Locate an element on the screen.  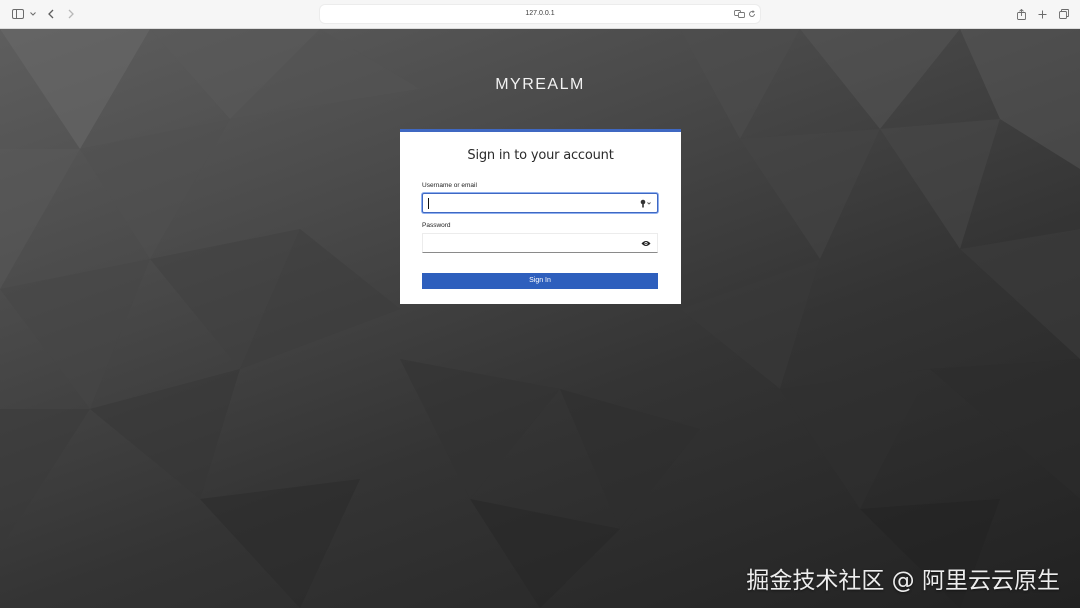
username-field is located at coordinates (540, 203).